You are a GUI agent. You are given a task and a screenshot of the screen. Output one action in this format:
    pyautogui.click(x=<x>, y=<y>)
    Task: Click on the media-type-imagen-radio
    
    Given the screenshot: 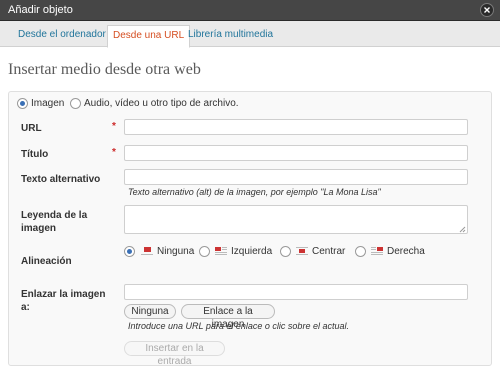 What is the action you would take?
    pyautogui.click(x=22, y=103)
    